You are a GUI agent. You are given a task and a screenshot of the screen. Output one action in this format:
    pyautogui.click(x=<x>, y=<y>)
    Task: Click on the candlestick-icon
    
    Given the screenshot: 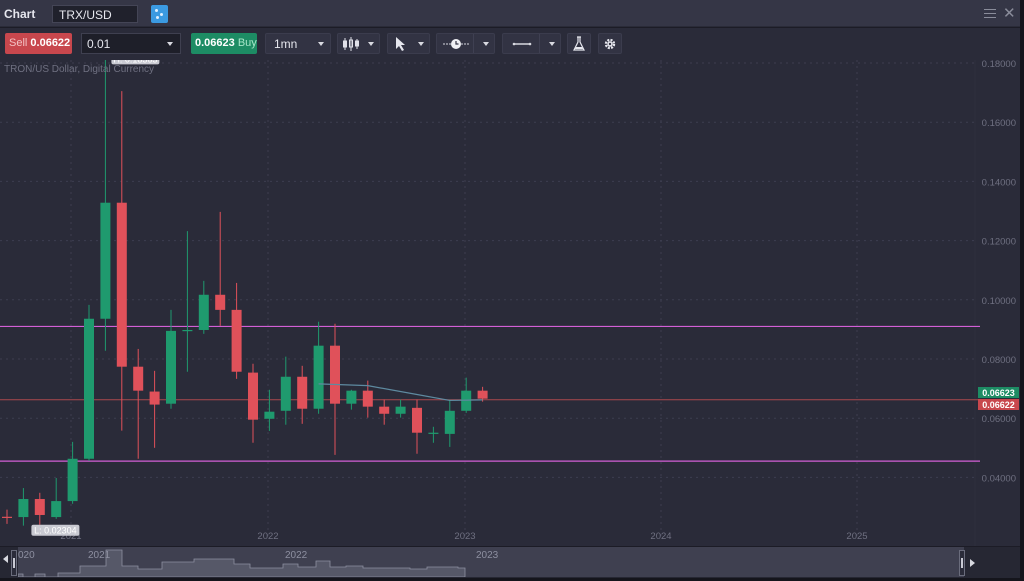 What is the action you would take?
    pyautogui.click(x=351, y=44)
    